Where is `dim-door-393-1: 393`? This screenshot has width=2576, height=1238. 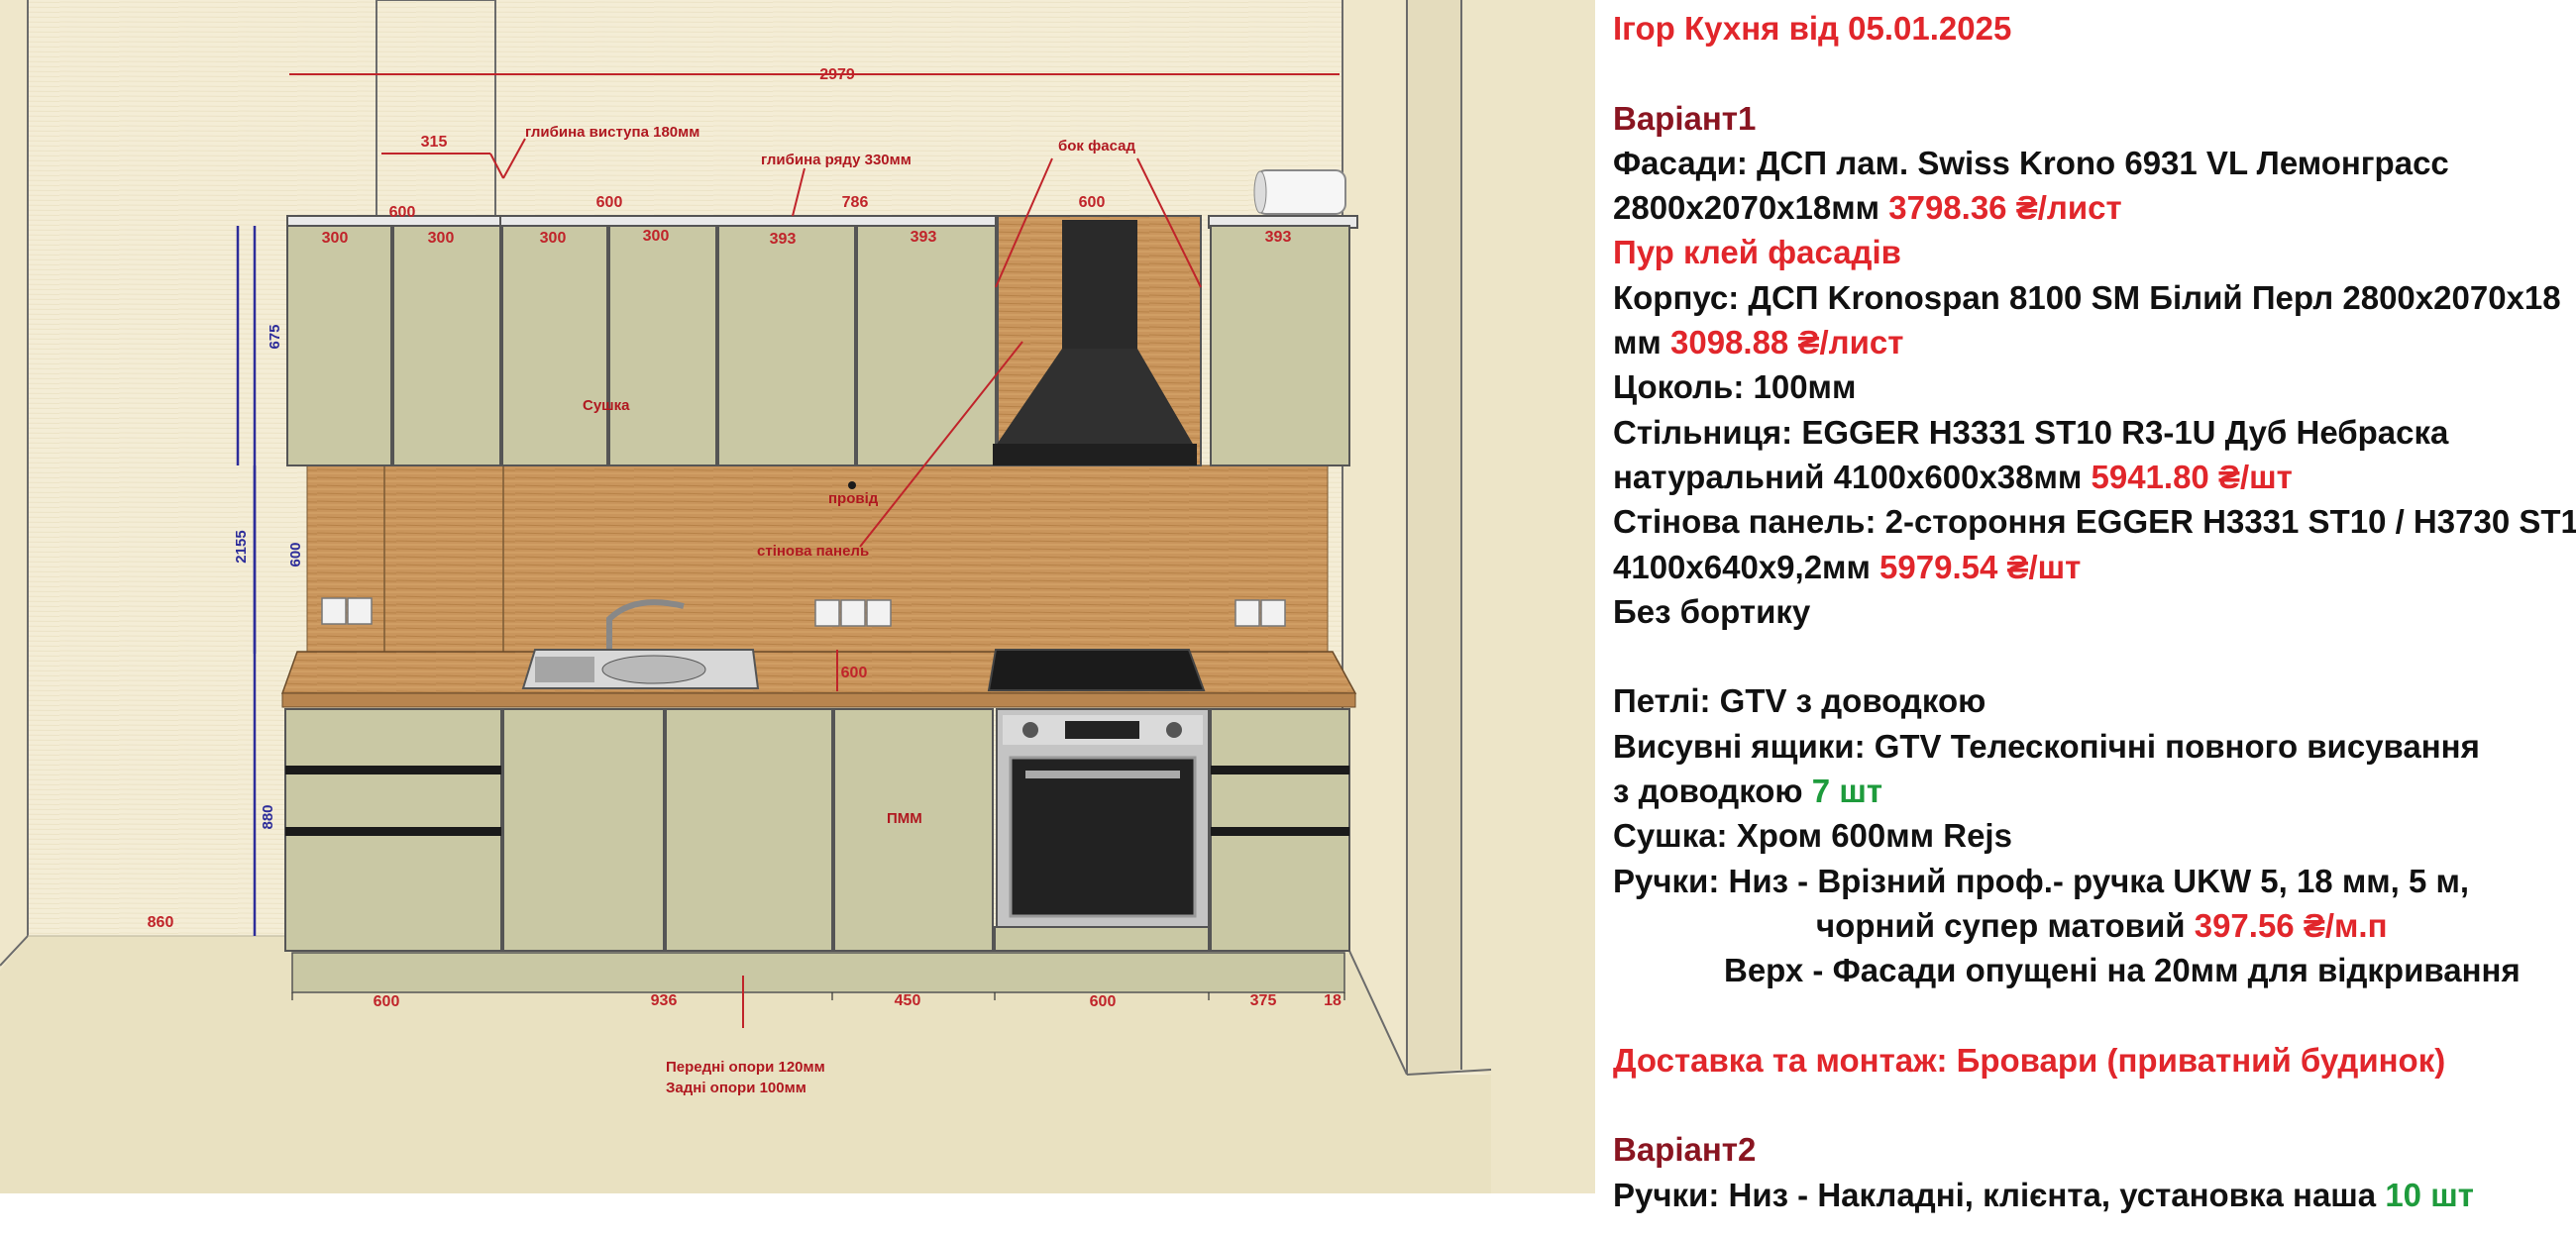
dim-door-393-1: 393 is located at coordinates (783, 239).